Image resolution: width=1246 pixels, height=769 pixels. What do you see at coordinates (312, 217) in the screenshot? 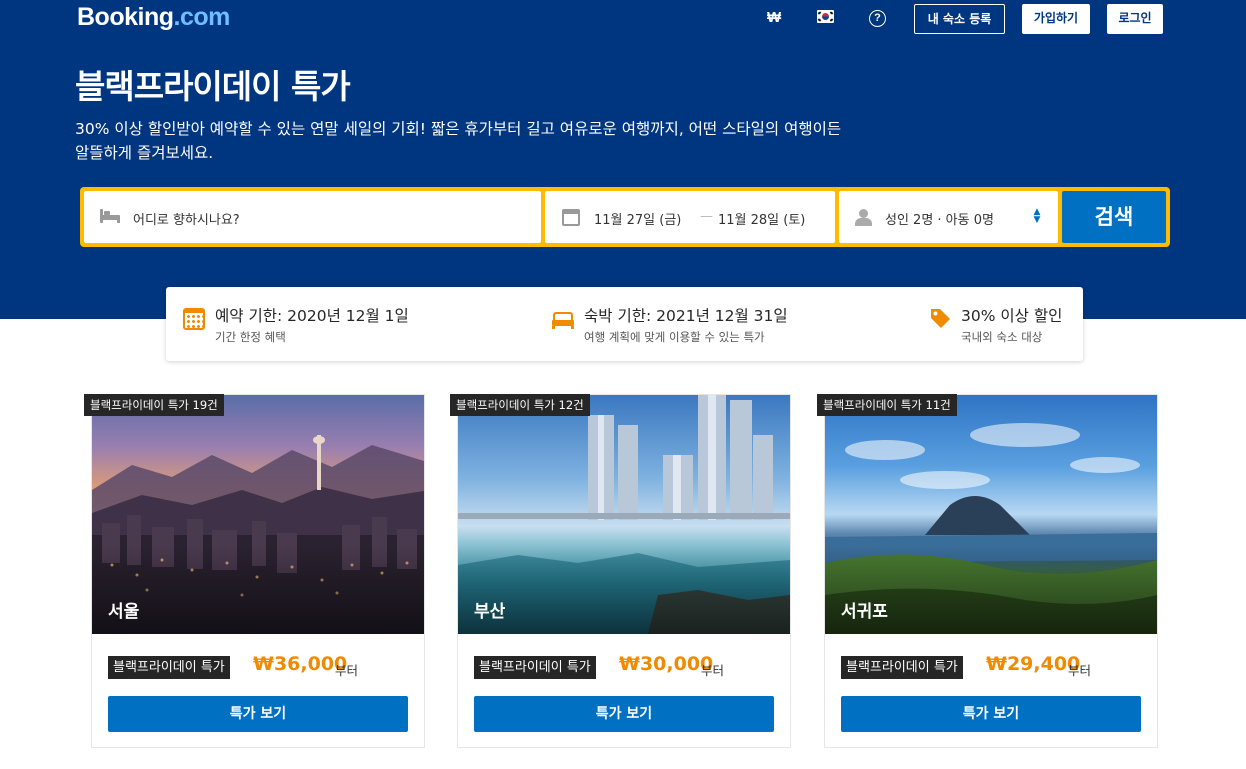
I see `destination-field: 어디로 향하시나요?` at bounding box center [312, 217].